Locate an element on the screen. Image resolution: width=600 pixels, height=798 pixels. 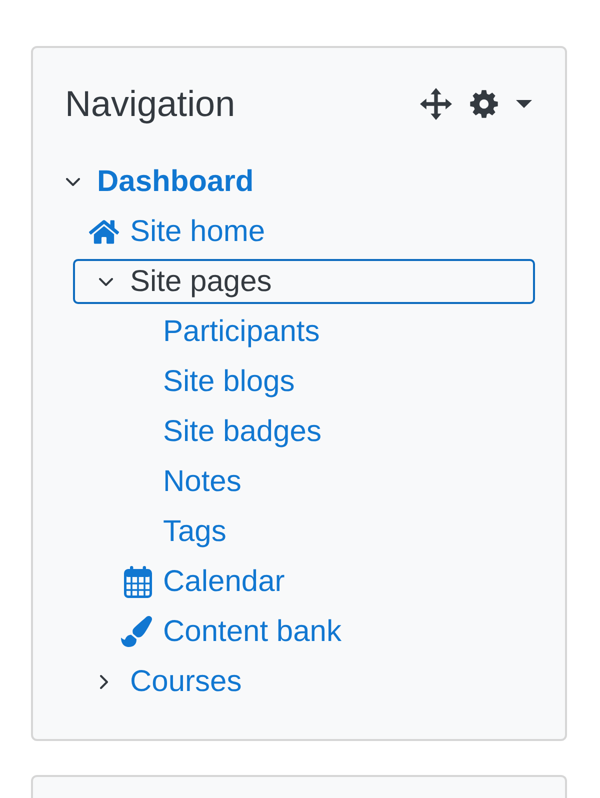
tree-item: Calendar is located at coordinates (202, 581).